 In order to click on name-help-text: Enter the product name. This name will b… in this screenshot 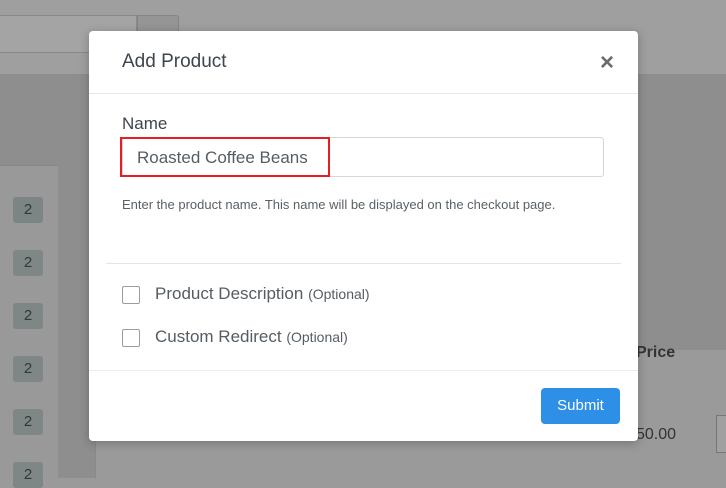, I will do `click(339, 204)`.